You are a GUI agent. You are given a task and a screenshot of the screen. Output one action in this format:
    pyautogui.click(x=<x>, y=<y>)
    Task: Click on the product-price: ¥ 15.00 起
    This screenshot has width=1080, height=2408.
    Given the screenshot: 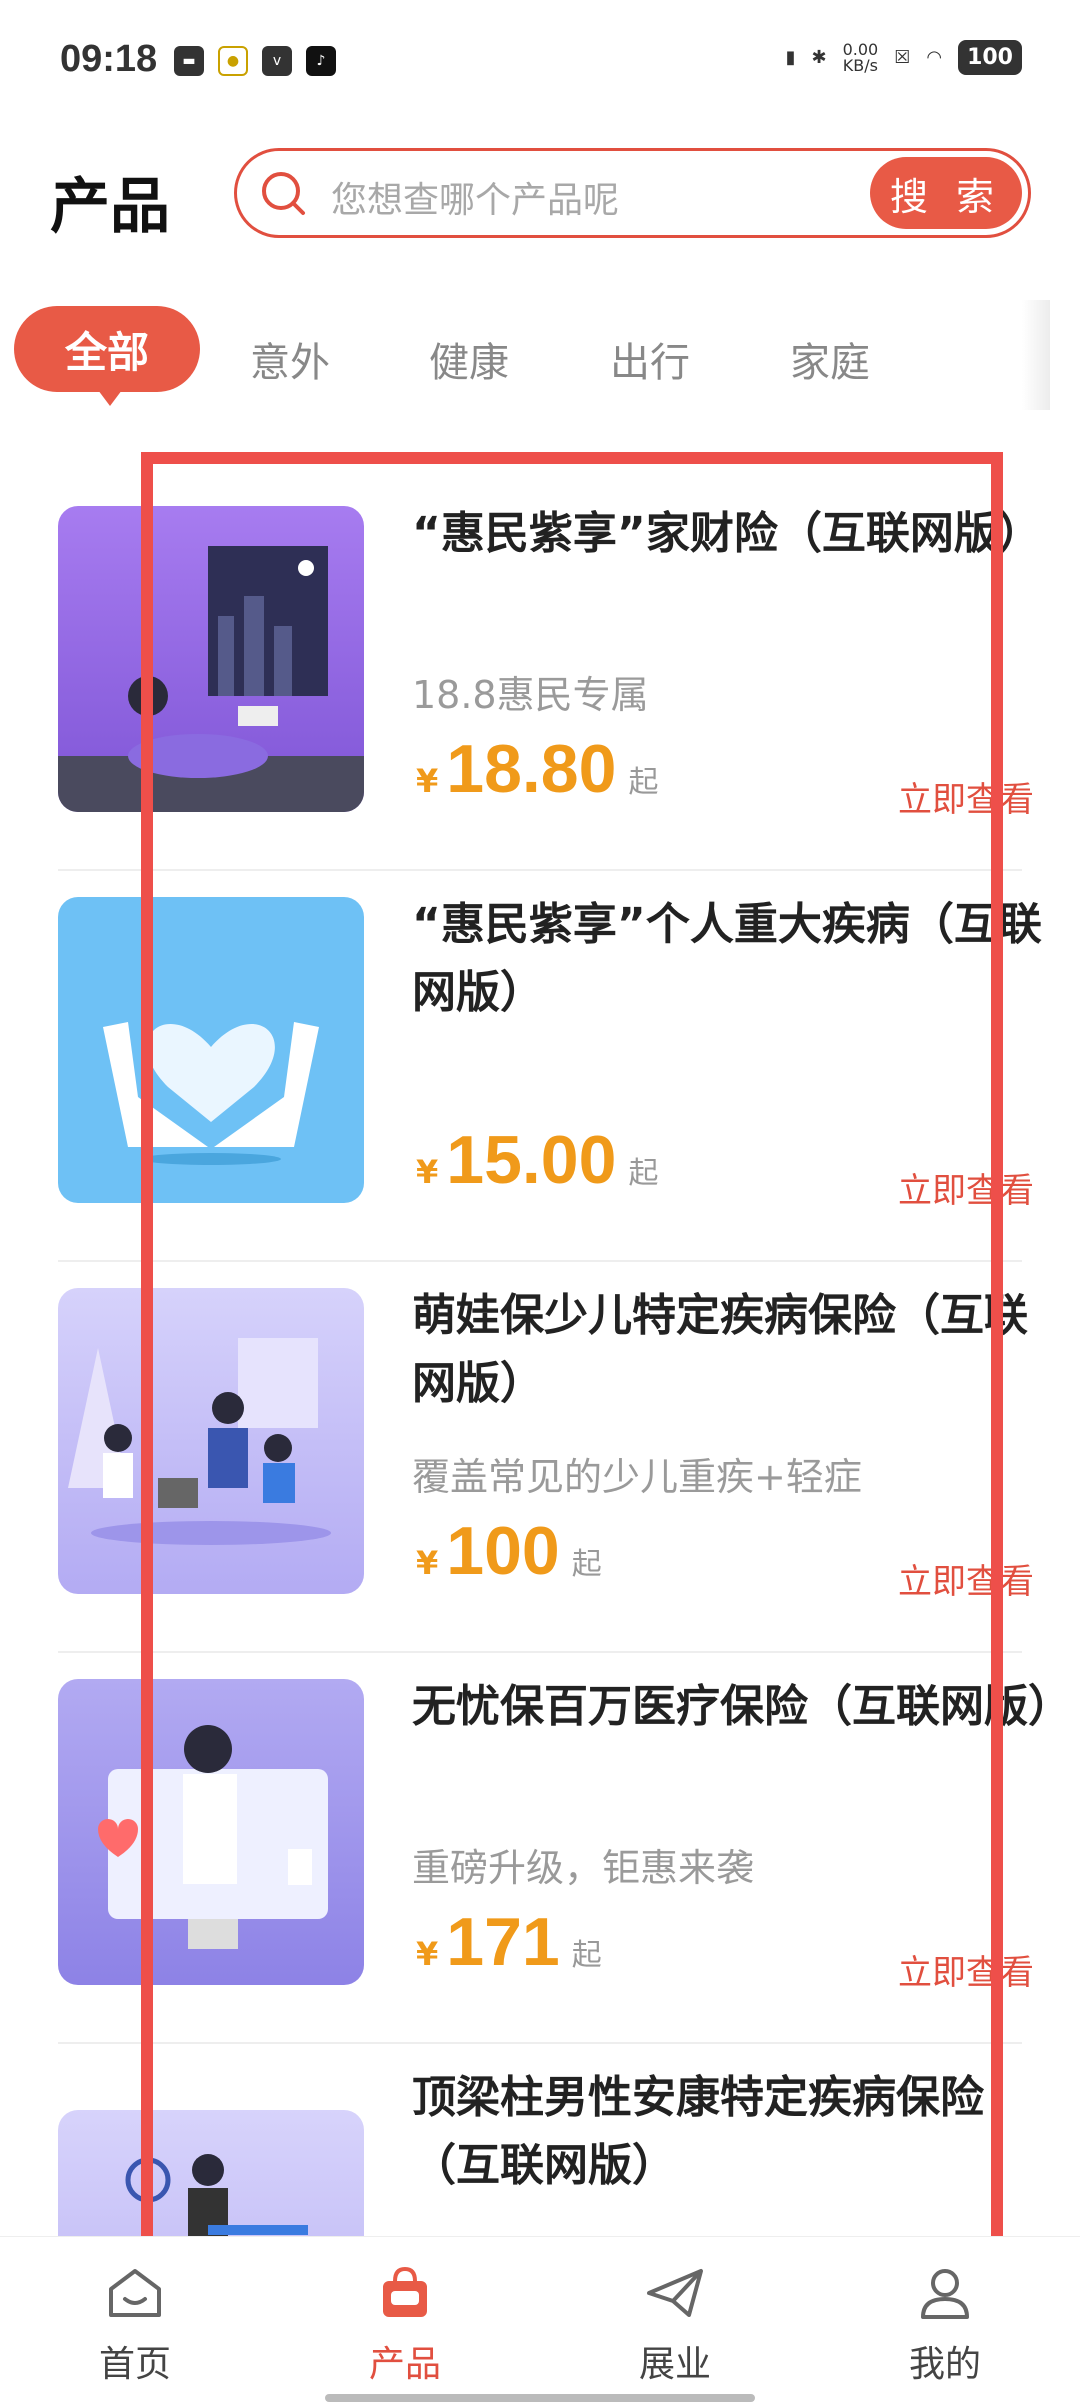 What is the action you would take?
    pyautogui.click(x=537, y=1160)
    